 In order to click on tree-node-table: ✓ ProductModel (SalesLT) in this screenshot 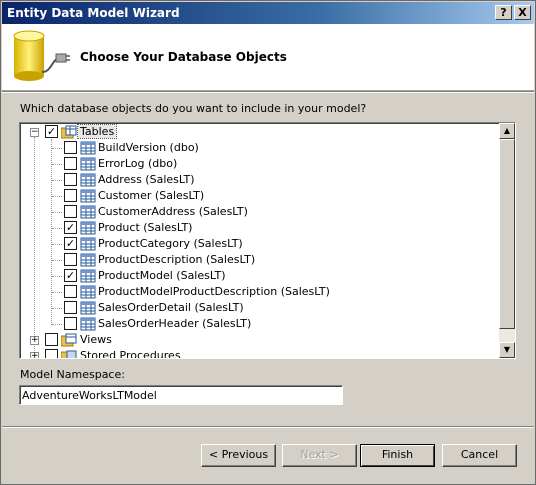, I will do `click(200, 276)`.